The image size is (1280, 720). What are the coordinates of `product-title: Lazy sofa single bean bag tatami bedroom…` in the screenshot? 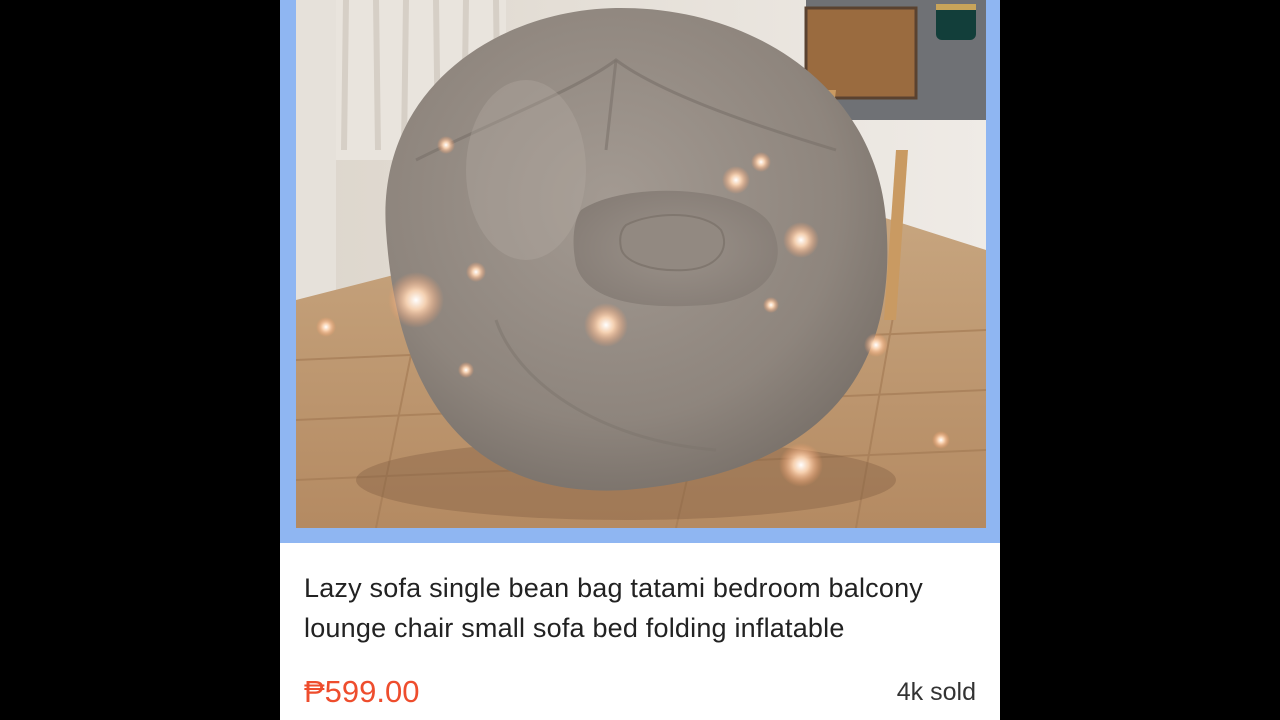 It's located at (641, 608).